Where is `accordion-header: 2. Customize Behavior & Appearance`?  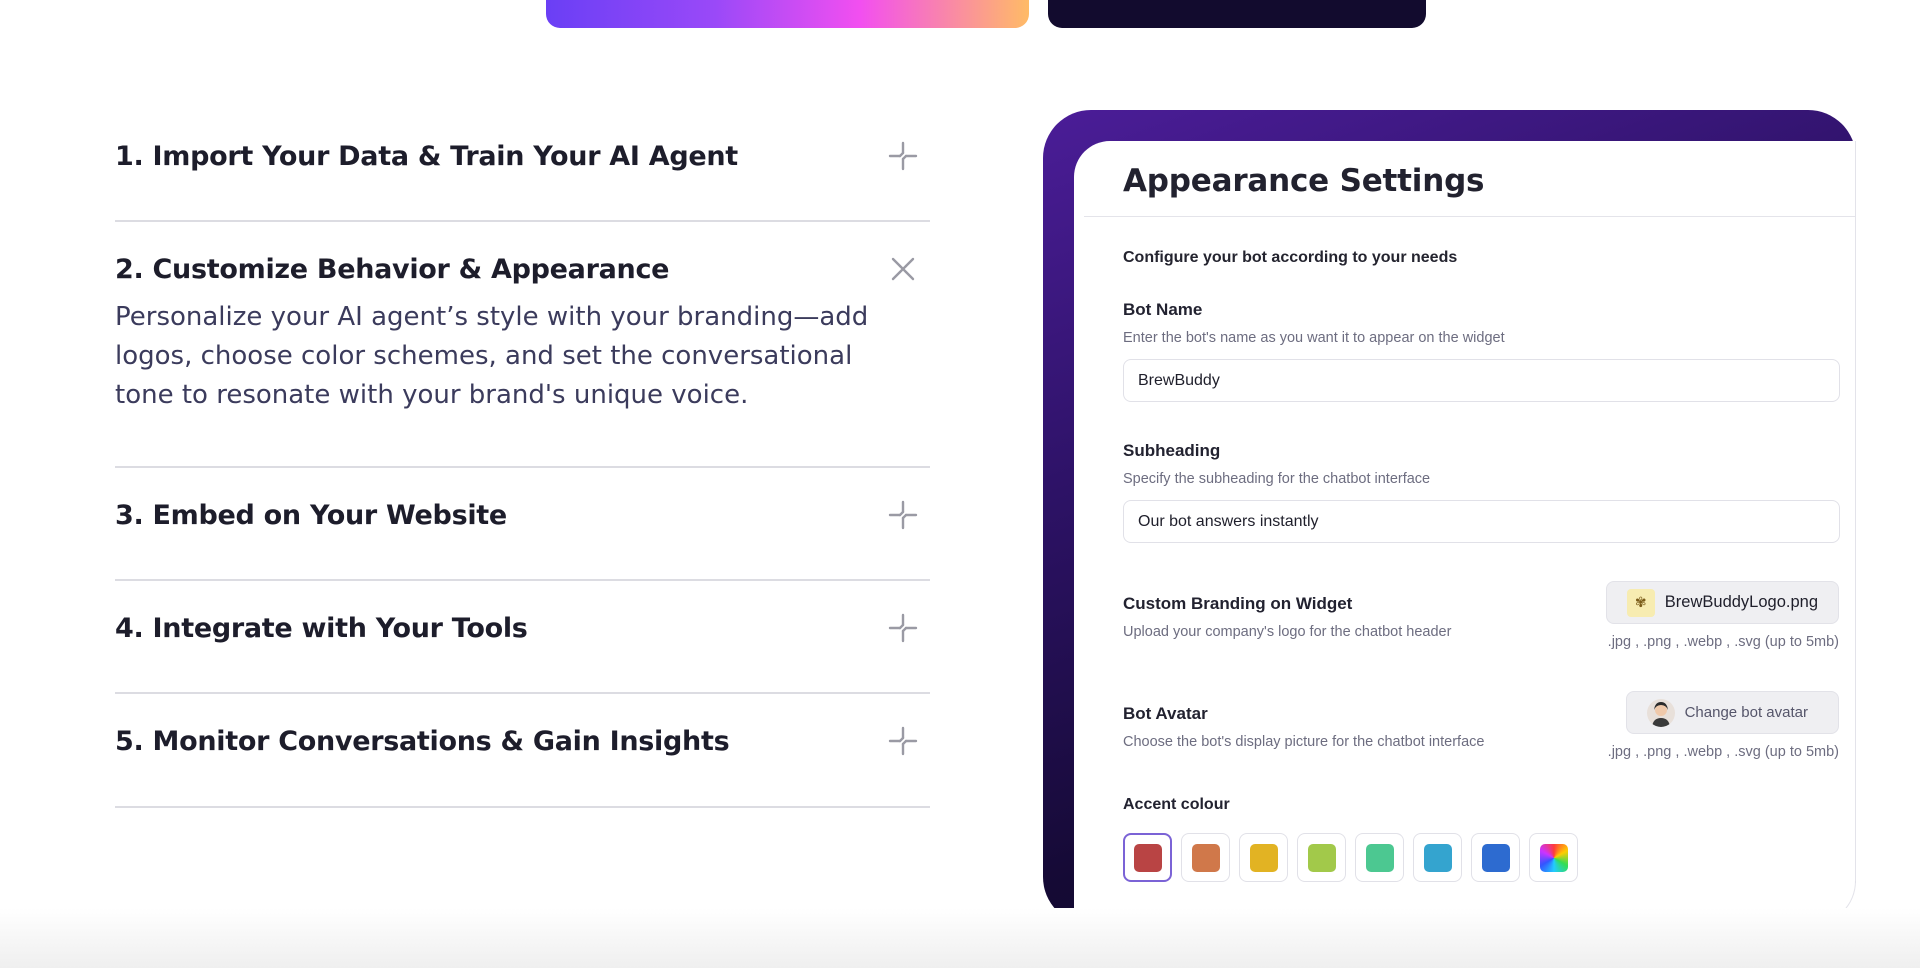
accordion-header: 2. Customize Behavior & Appearance is located at coordinates (522, 254).